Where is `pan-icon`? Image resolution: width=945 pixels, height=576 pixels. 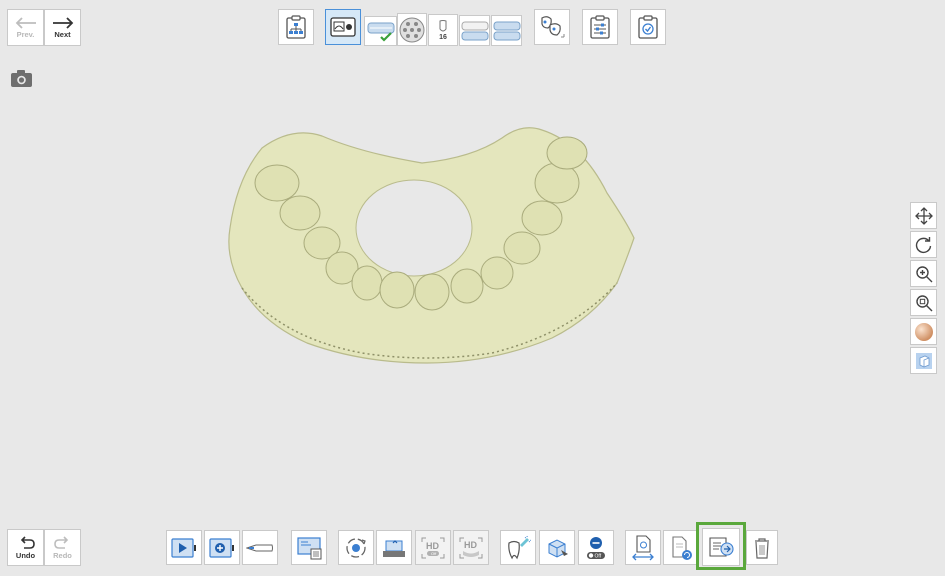
pan-icon is located at coordinates (923, 215).